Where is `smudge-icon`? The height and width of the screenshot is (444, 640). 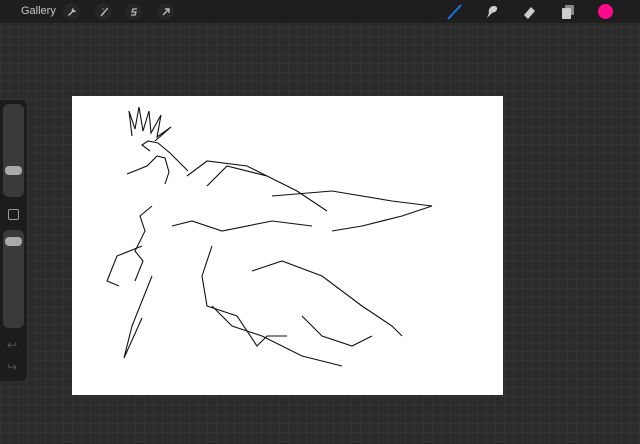
smudge-icon is located at coordinates (492, 12).